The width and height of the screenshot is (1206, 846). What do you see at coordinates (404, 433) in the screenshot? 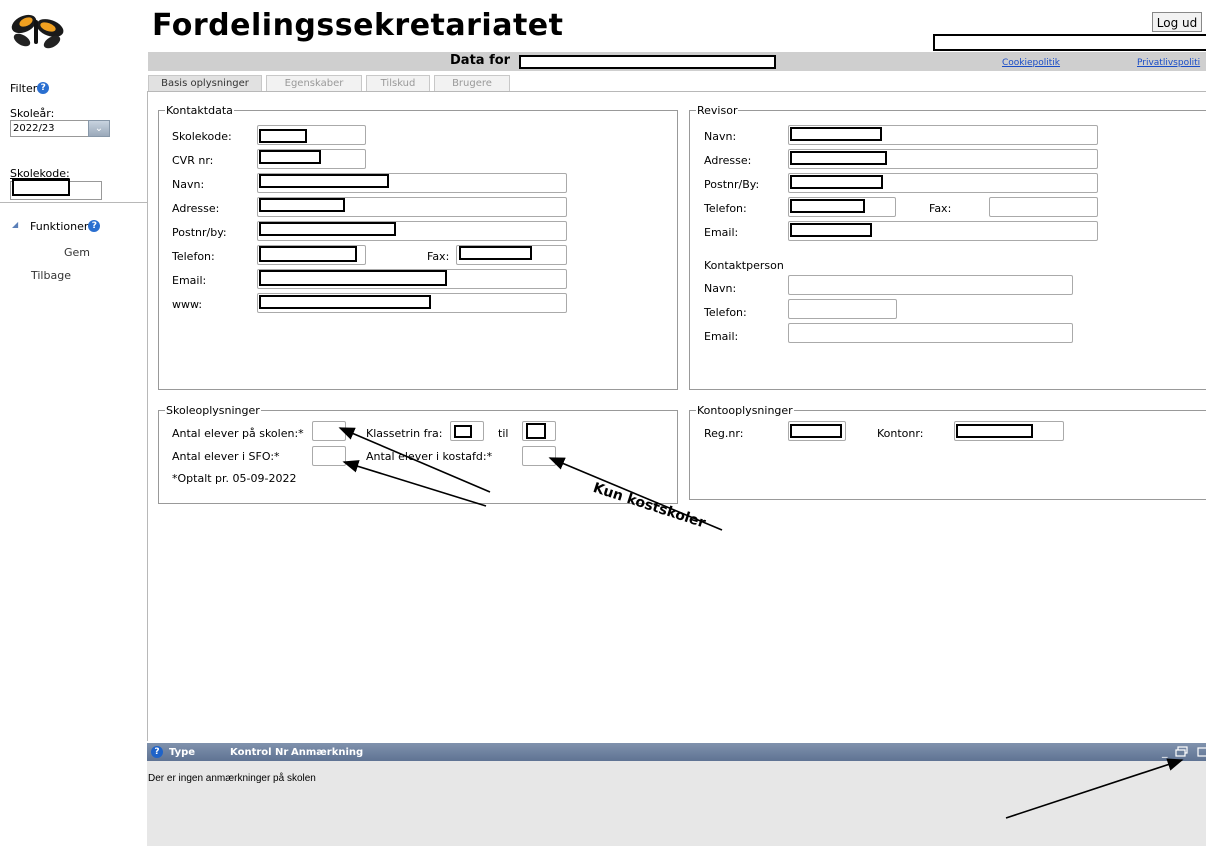
I see `grade-from-label: Klassetrin fra:` at bounding box center [404, 433].